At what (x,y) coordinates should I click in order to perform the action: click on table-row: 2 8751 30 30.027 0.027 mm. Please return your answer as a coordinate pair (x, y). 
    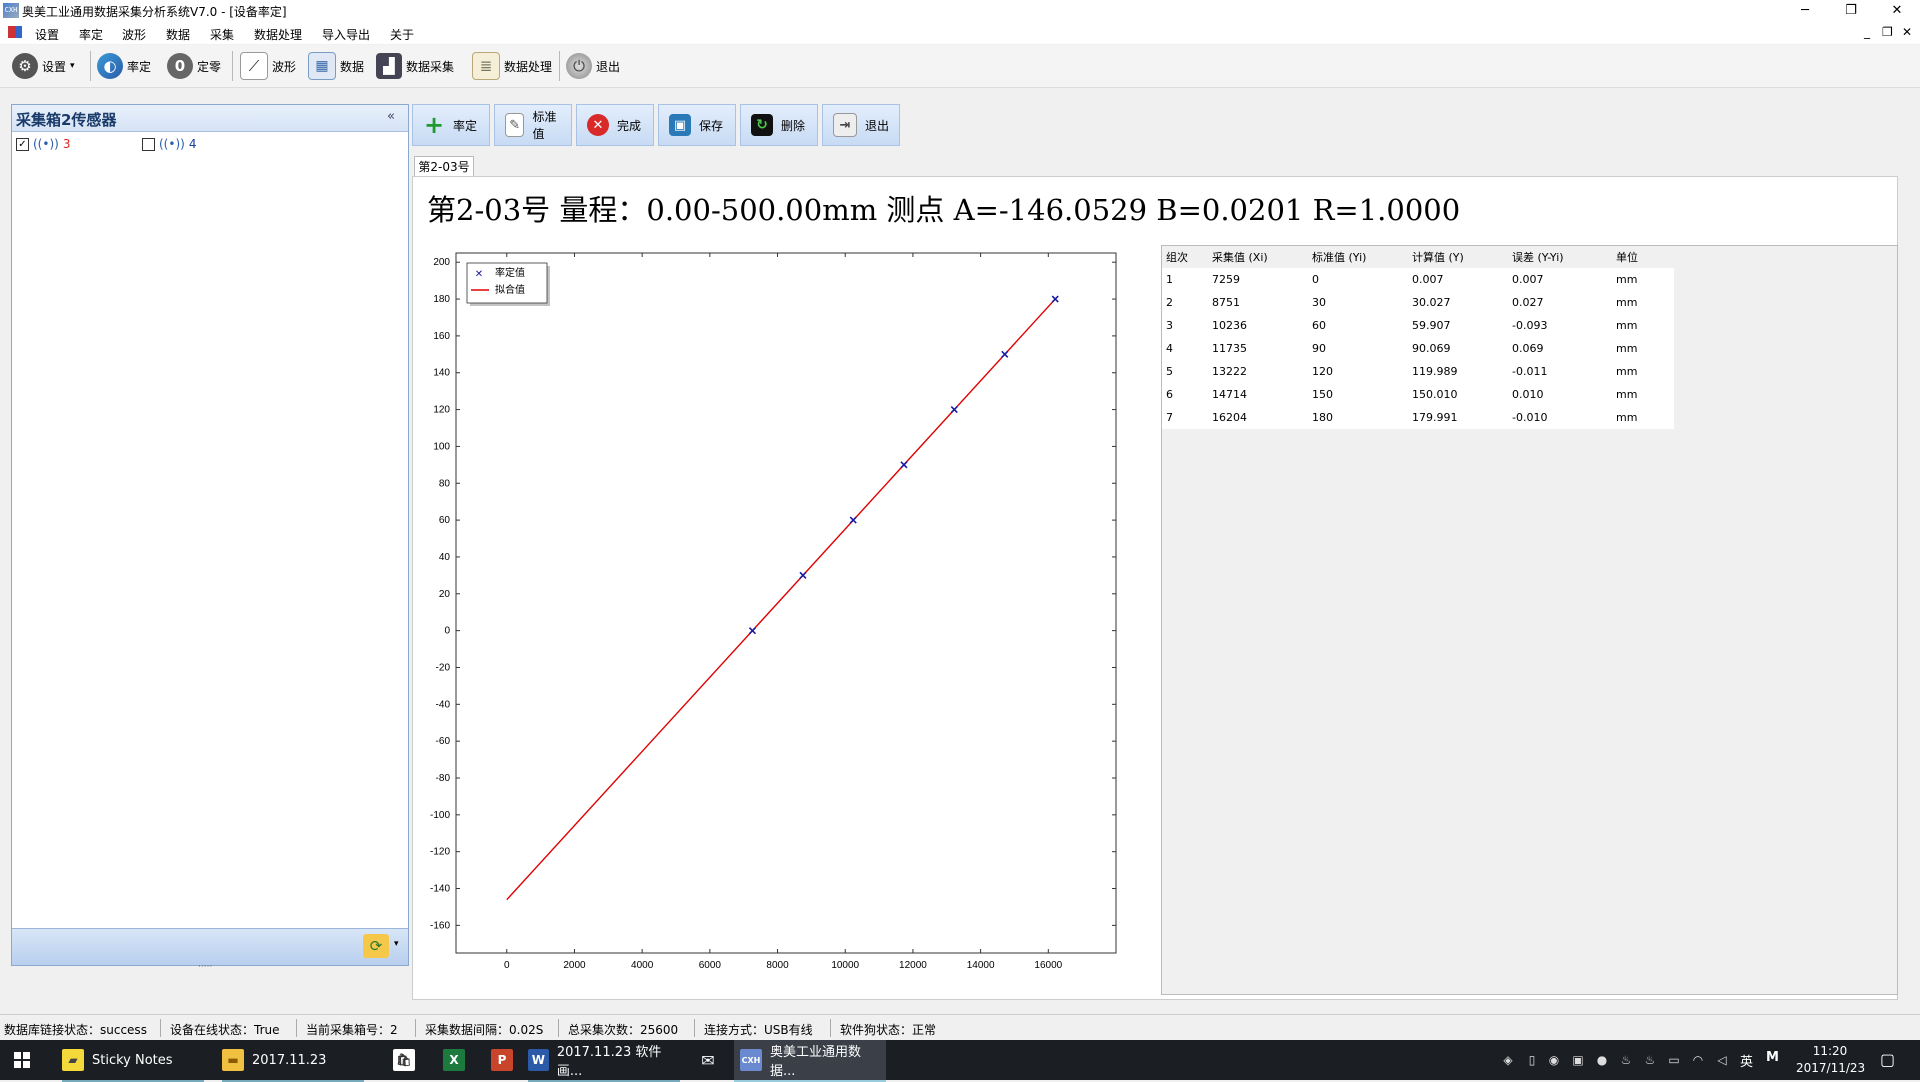
    Looking at the image, I should click on (1418, 302).